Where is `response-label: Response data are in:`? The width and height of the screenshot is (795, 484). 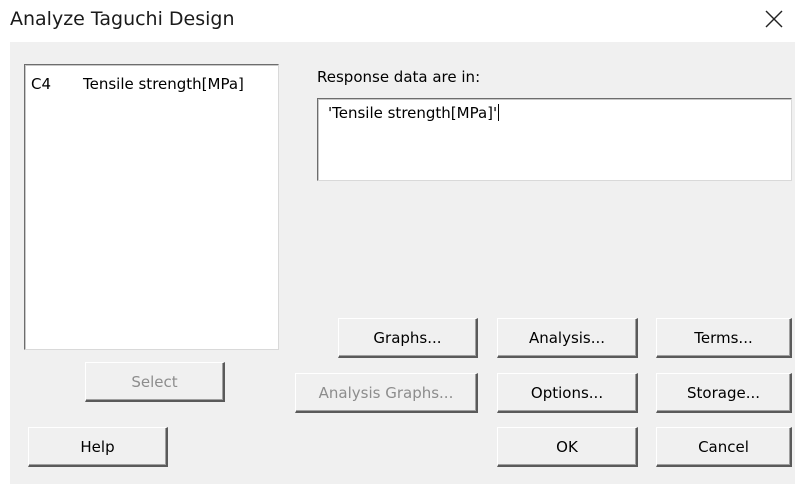
response-label: Response data are in: is located at coordinates (399, 77).